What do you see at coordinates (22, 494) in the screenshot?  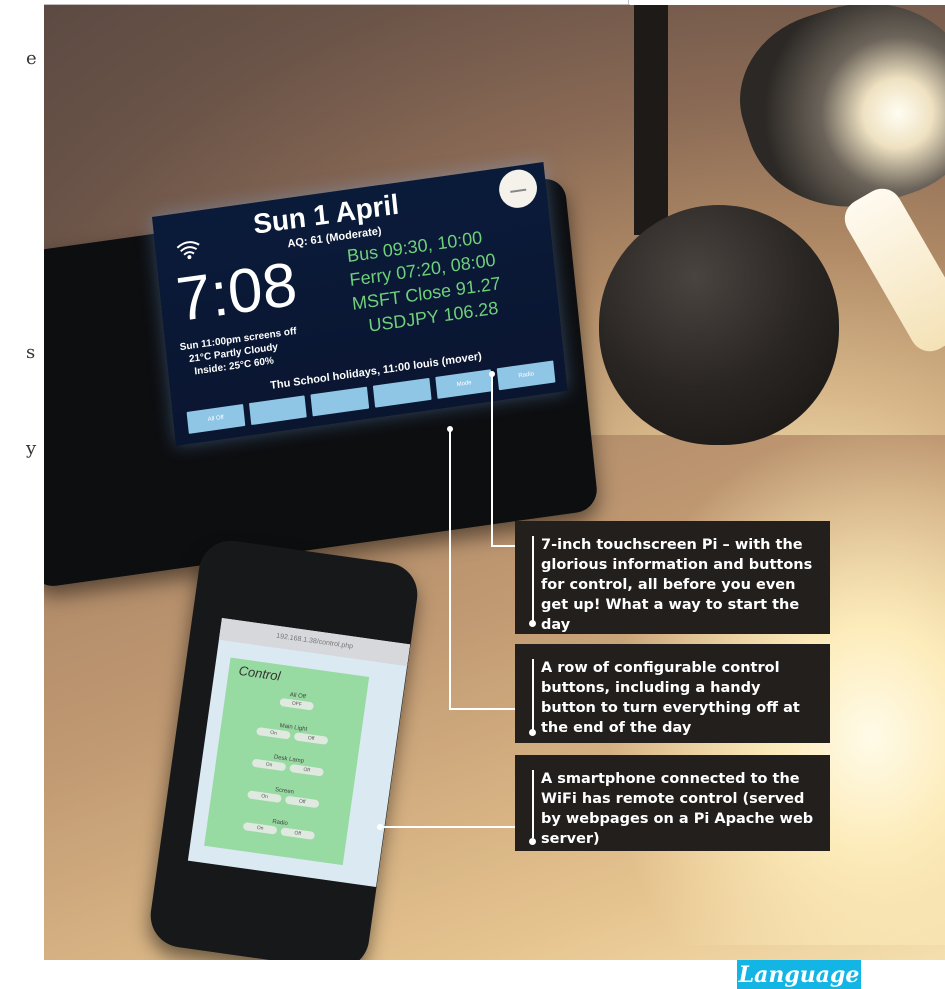 I see `left-text-column: e s y` at bounding box center [22, 494].